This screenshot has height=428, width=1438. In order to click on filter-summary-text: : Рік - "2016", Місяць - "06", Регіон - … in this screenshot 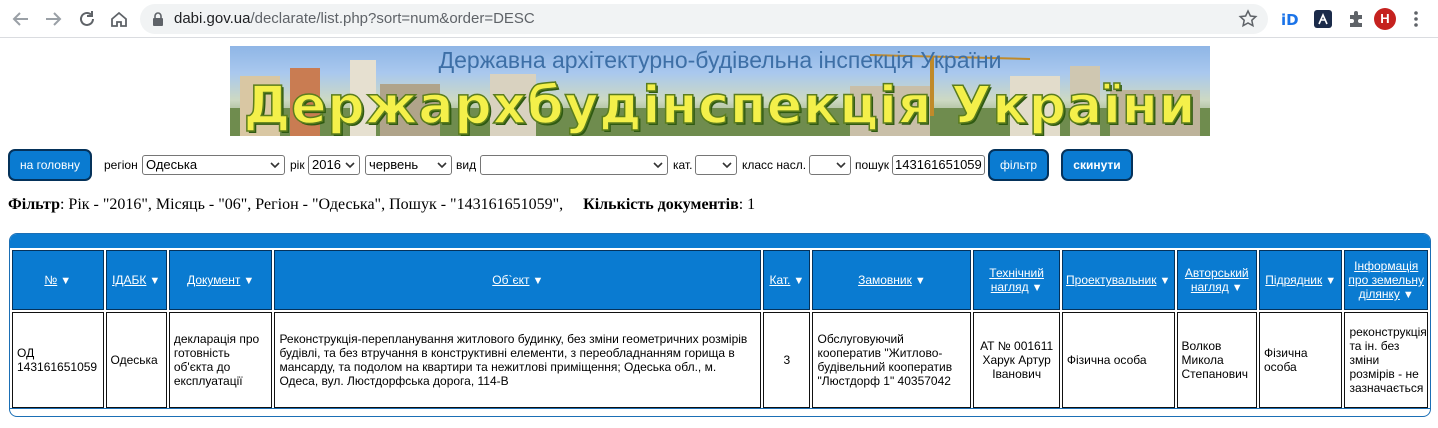, I will do `click(311, 204)`.